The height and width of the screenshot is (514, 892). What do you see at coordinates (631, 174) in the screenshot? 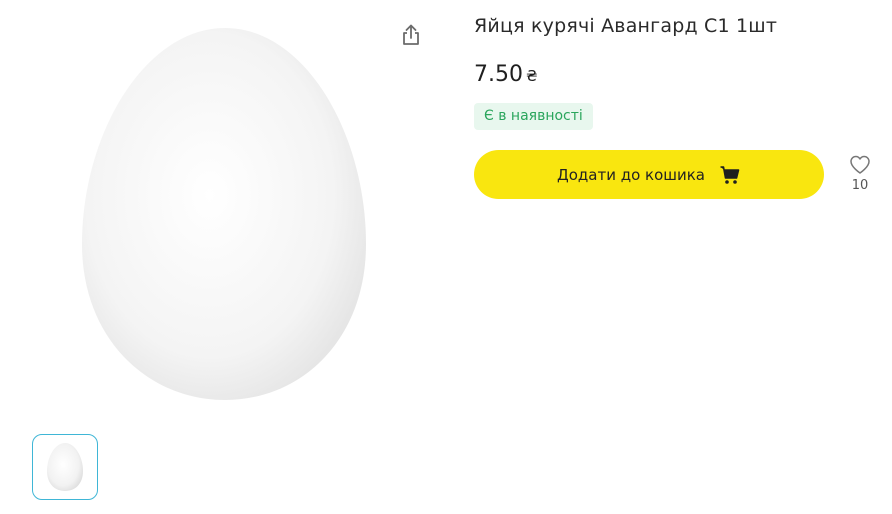
I see `add-to-cart-label: Додати до кошика` at bounding box center [631, 174].